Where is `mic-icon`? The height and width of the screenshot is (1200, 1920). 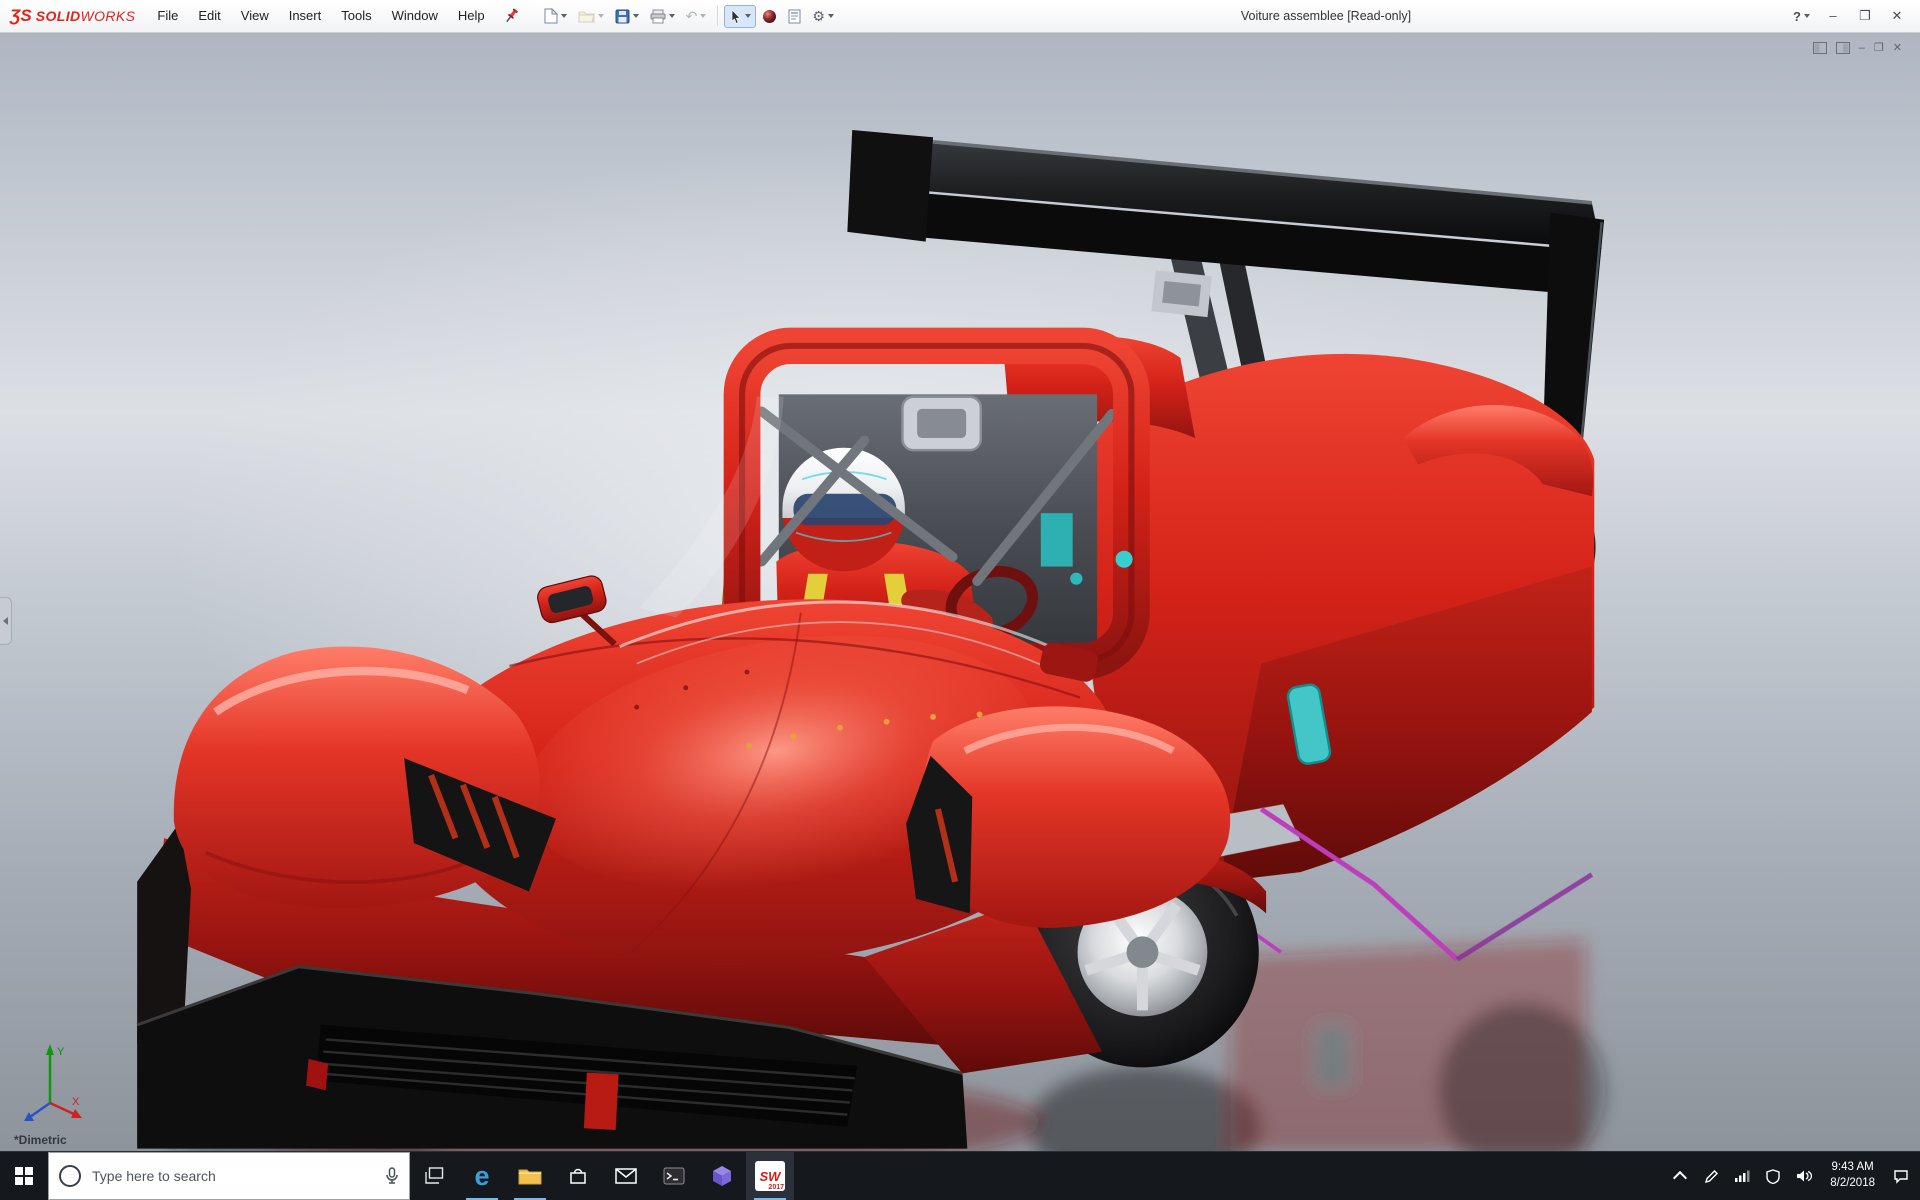 mic-icon is located at coordinates (392, 1176).